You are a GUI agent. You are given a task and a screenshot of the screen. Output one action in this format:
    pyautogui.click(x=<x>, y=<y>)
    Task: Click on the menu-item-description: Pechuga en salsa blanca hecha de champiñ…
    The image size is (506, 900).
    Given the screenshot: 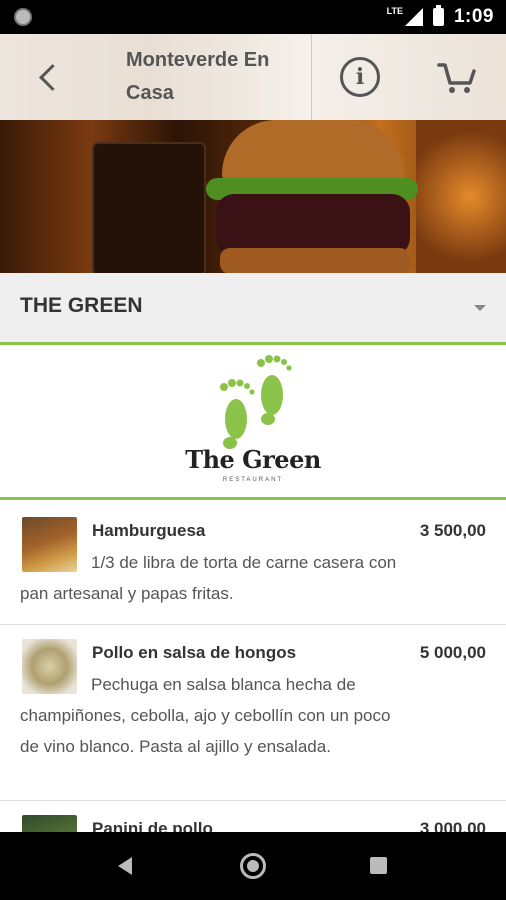 What is the action you would take?
    pyautogui.click(x=205, y=715)
    